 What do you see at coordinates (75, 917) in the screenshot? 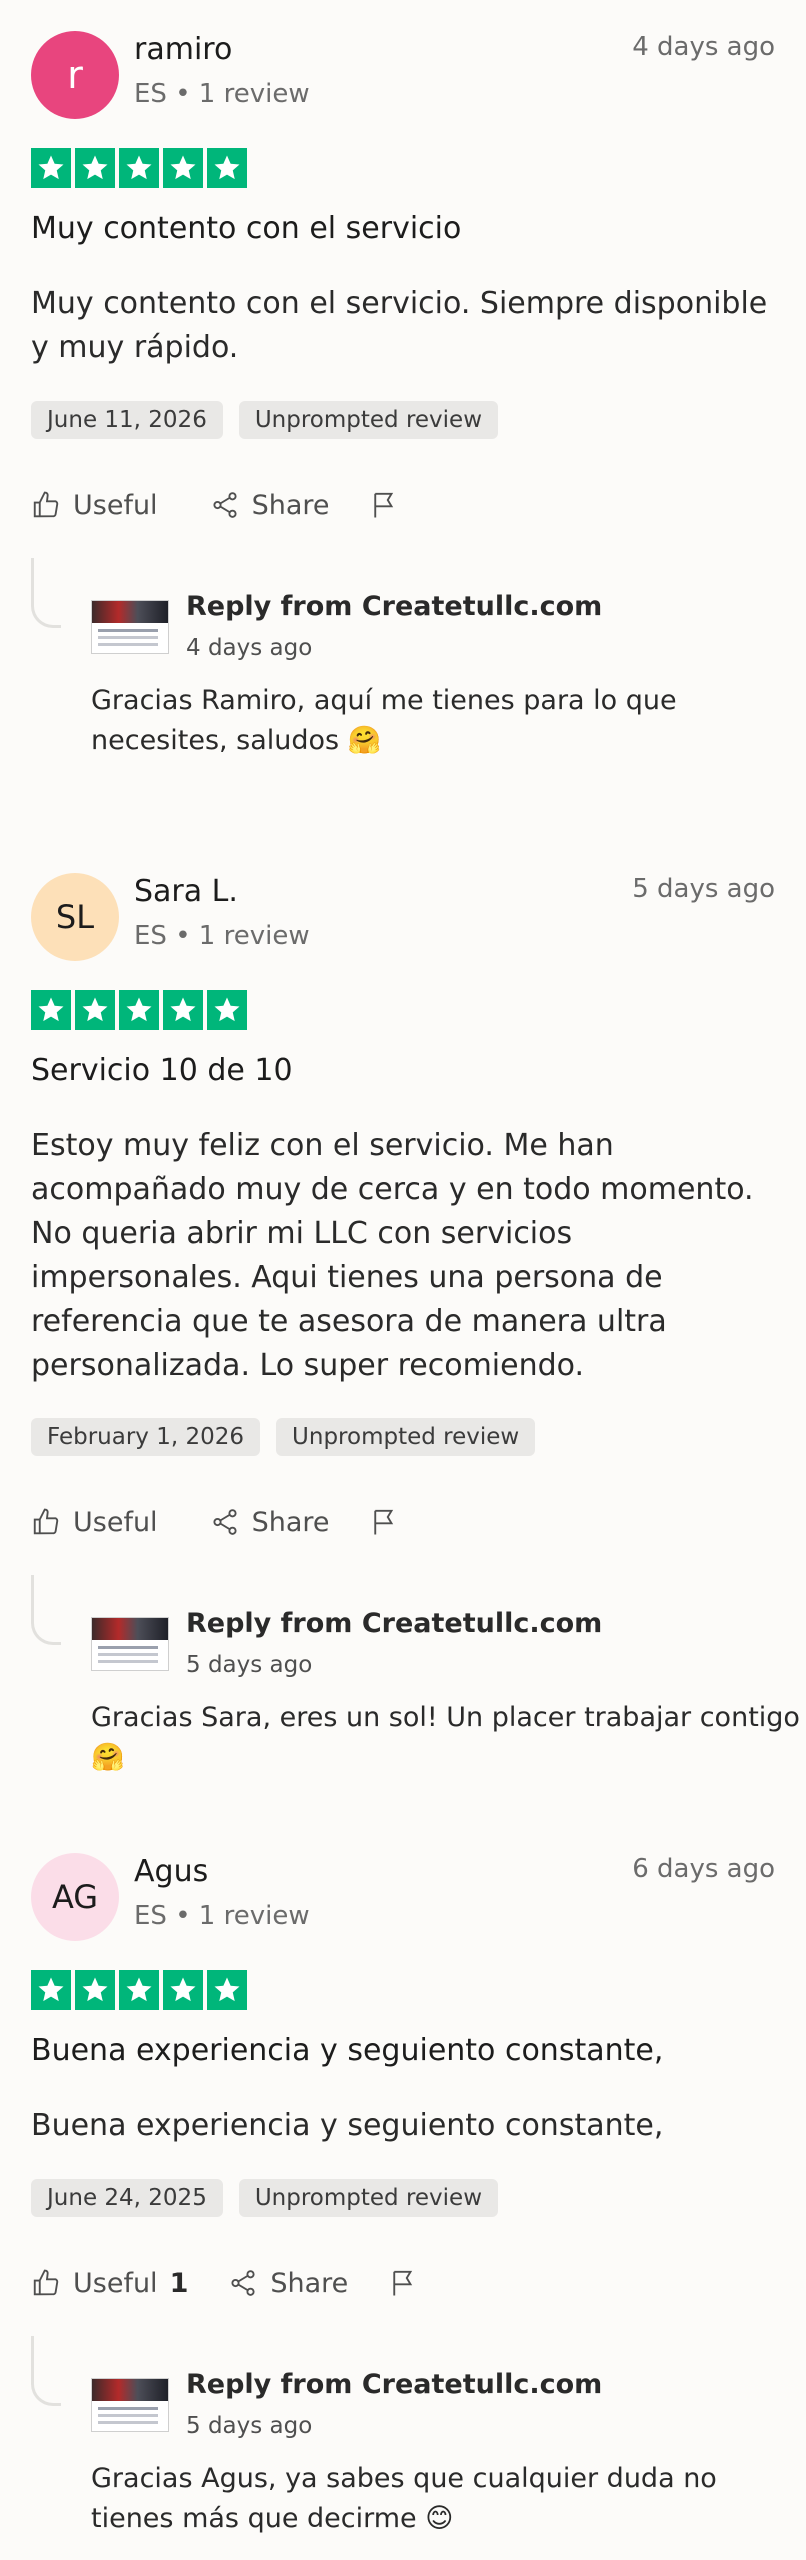
I see `avatar: SL` at bounding box center [75, 917].